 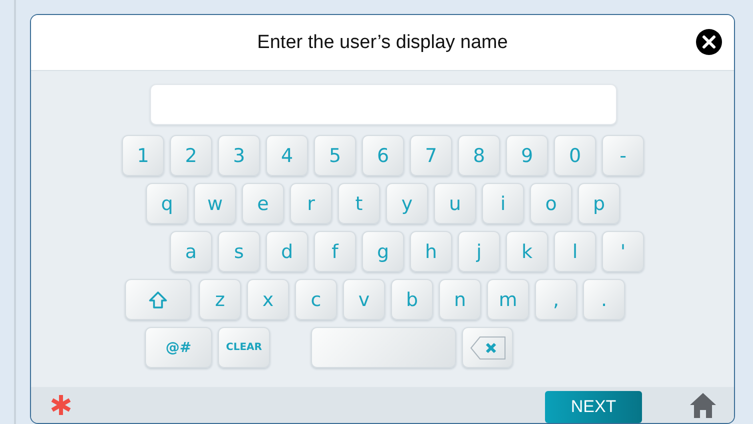 What do you see at coordinates (239, 155) in the screenshot?
I see `key: 3` at bounding box center [239, 155].